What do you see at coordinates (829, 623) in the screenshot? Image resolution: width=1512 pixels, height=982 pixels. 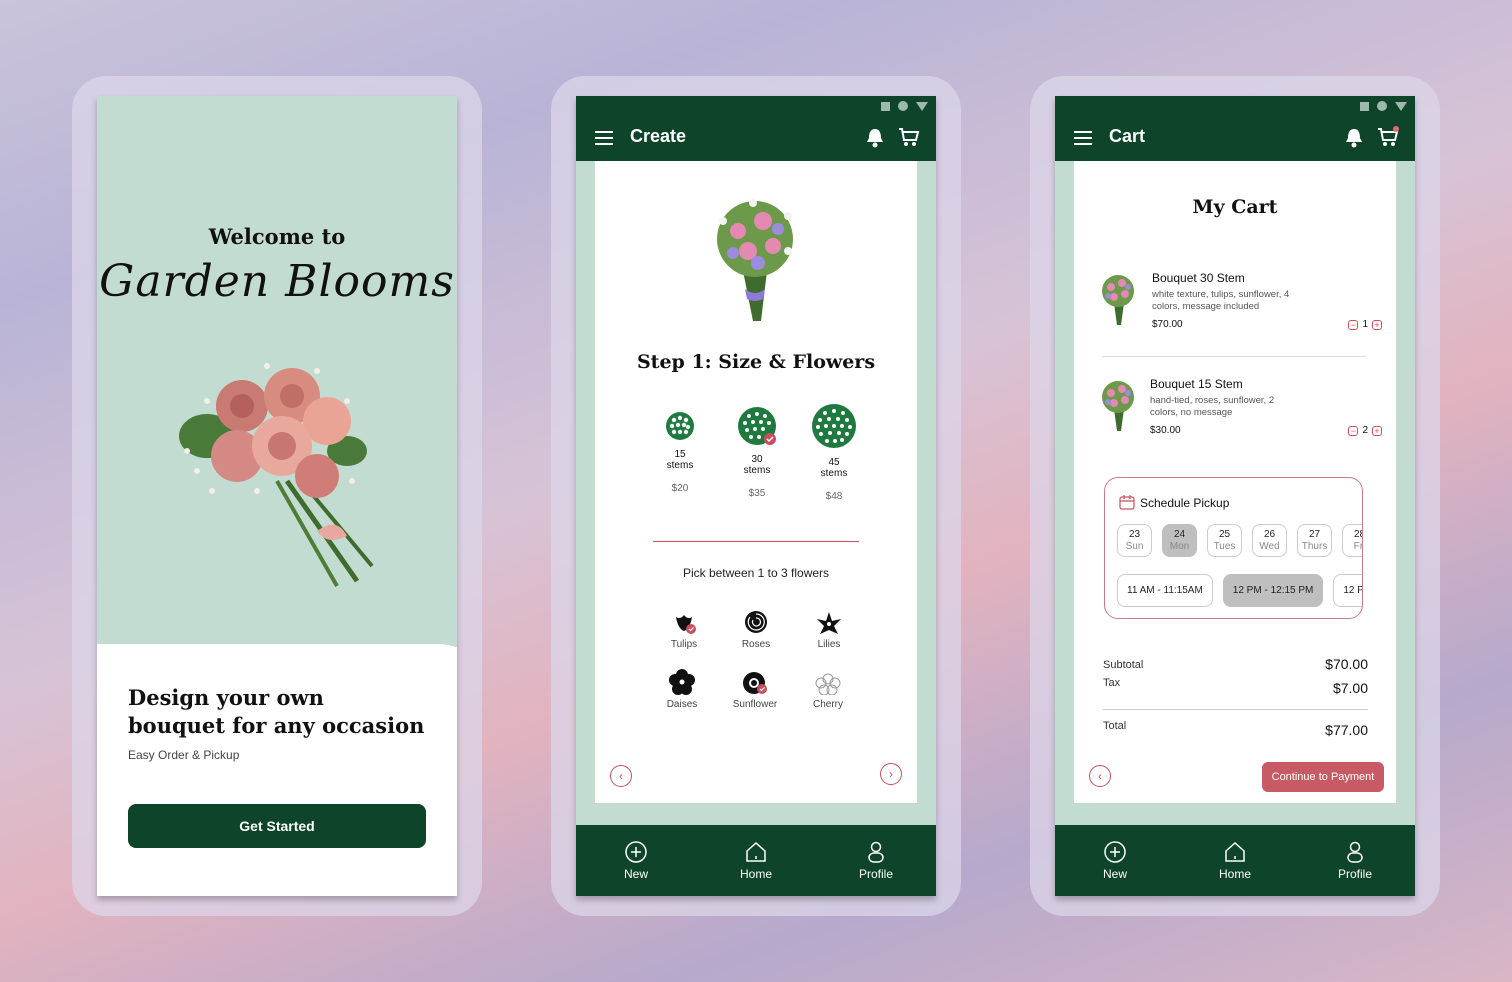 I see `lily-icon` at bounding box center [829, 623].